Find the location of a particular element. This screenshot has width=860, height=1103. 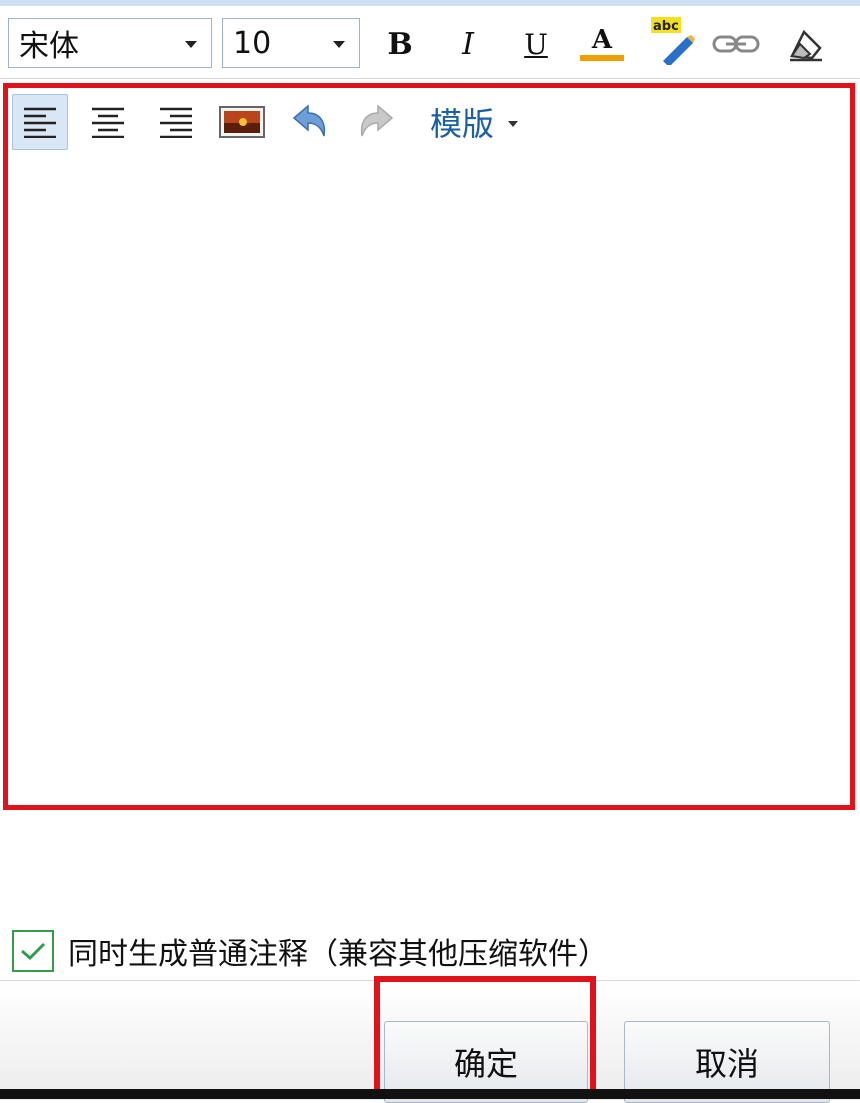

undo-icon is located at coordinates (309, 120).